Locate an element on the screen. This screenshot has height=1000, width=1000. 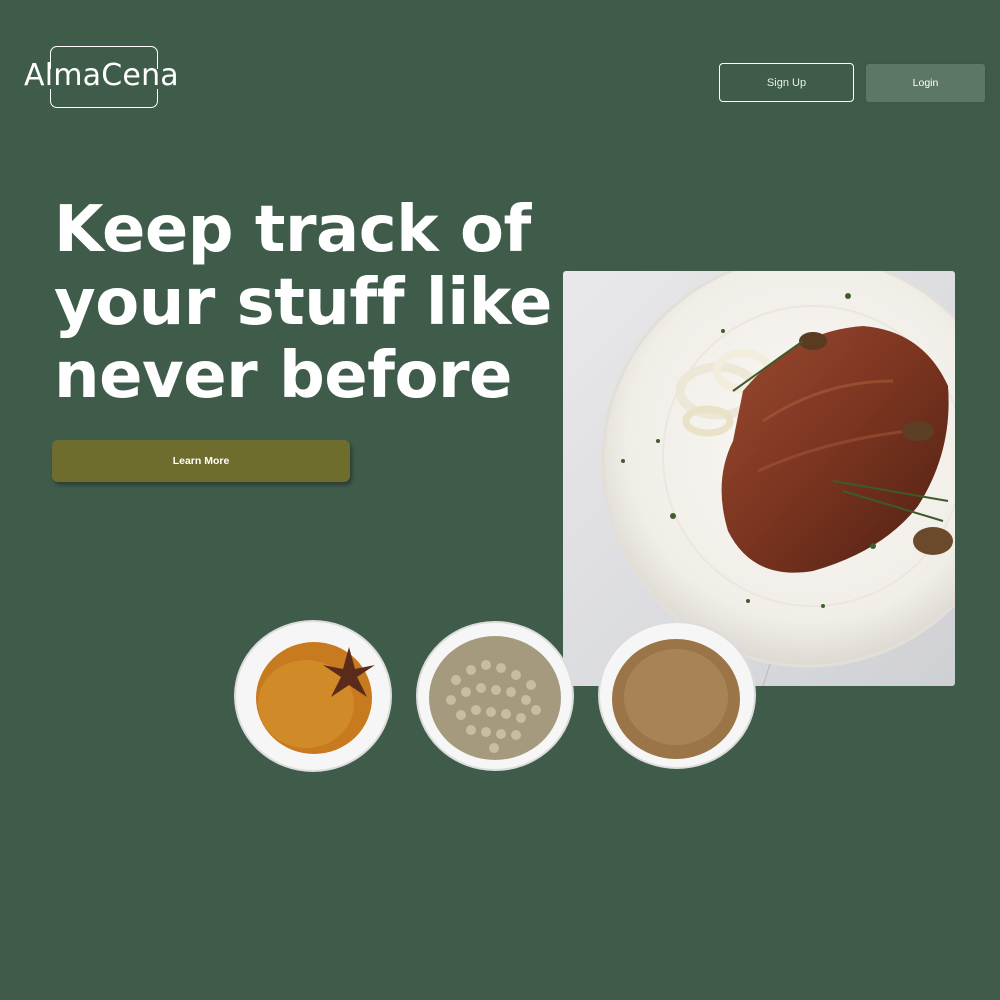
hero-line-2: your stuff like is located at coordinates (303, 303).